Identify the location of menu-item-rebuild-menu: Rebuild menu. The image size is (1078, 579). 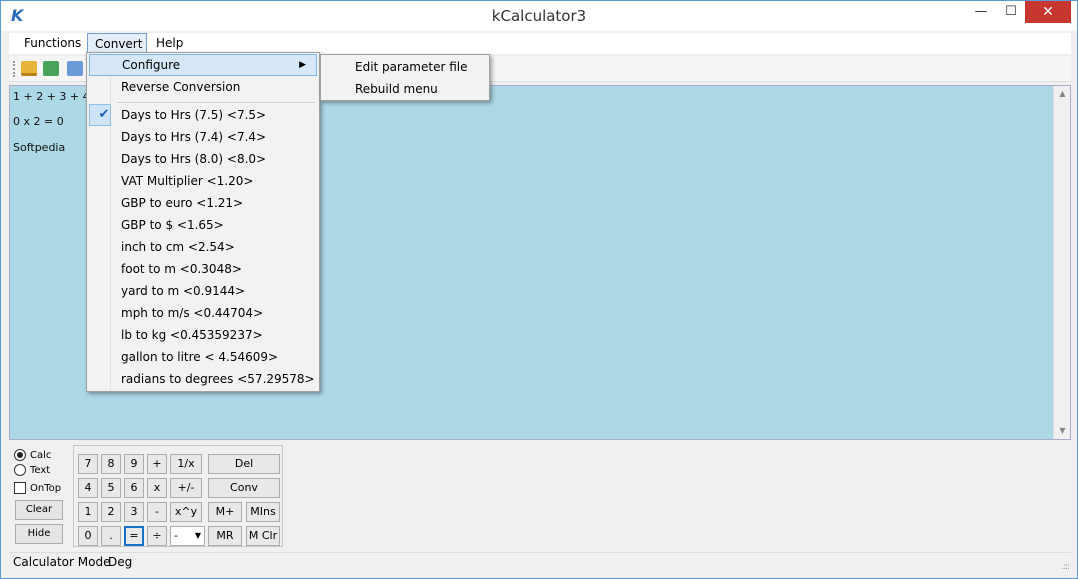
(405, 89).